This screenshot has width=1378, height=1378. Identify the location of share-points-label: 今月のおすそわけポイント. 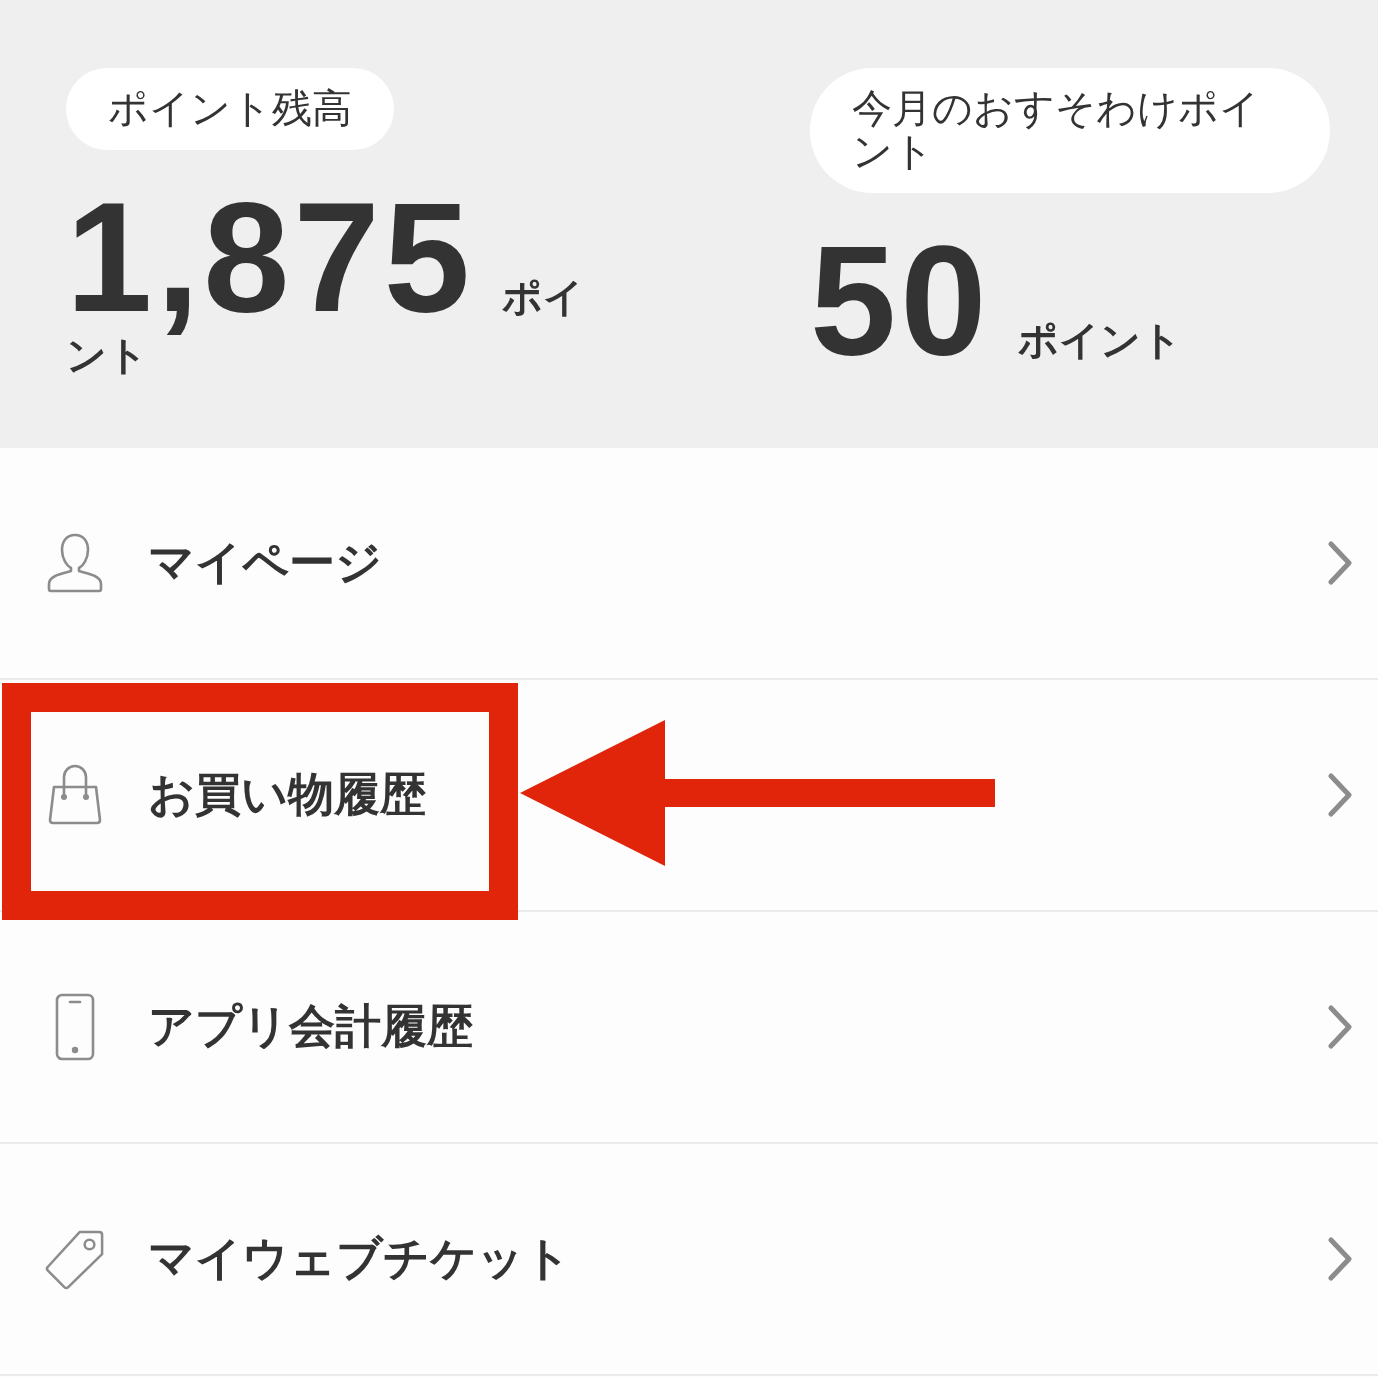
(1070, 130).